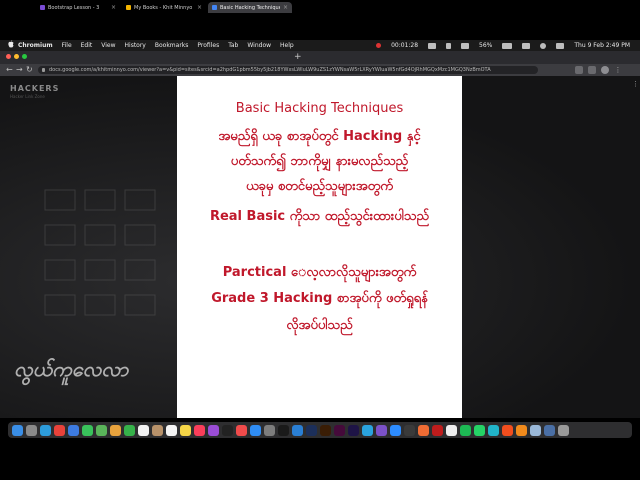 This screenshot has height=480, width=640. Describe the element at coordinates (319, 298) in the screenshot. I see `document-line: Grade 3 Hacking စာအုပ်ကို ဖတ်ရှုရန်` at that location.